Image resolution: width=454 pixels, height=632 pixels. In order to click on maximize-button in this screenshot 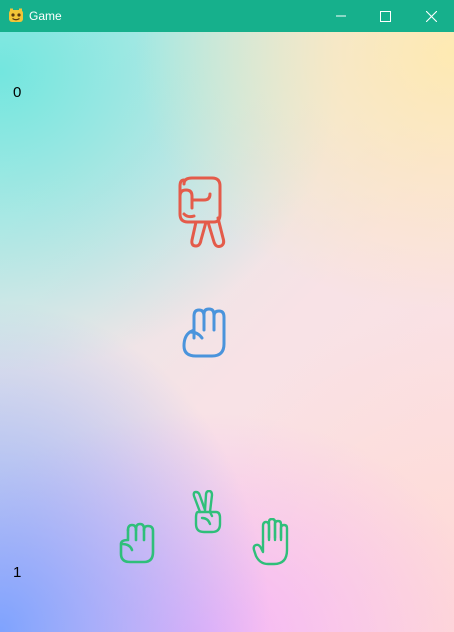, I will do `click(385, 16)`.